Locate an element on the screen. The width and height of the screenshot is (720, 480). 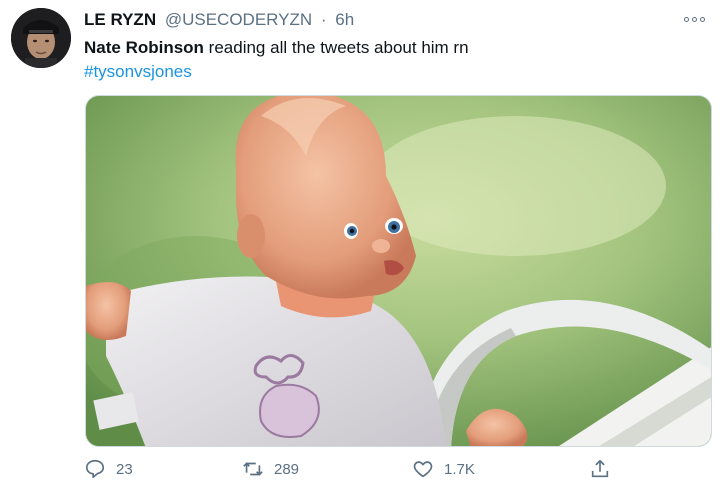
hashtag-link: #tysonvsjones is located at coordinates (138, 72).